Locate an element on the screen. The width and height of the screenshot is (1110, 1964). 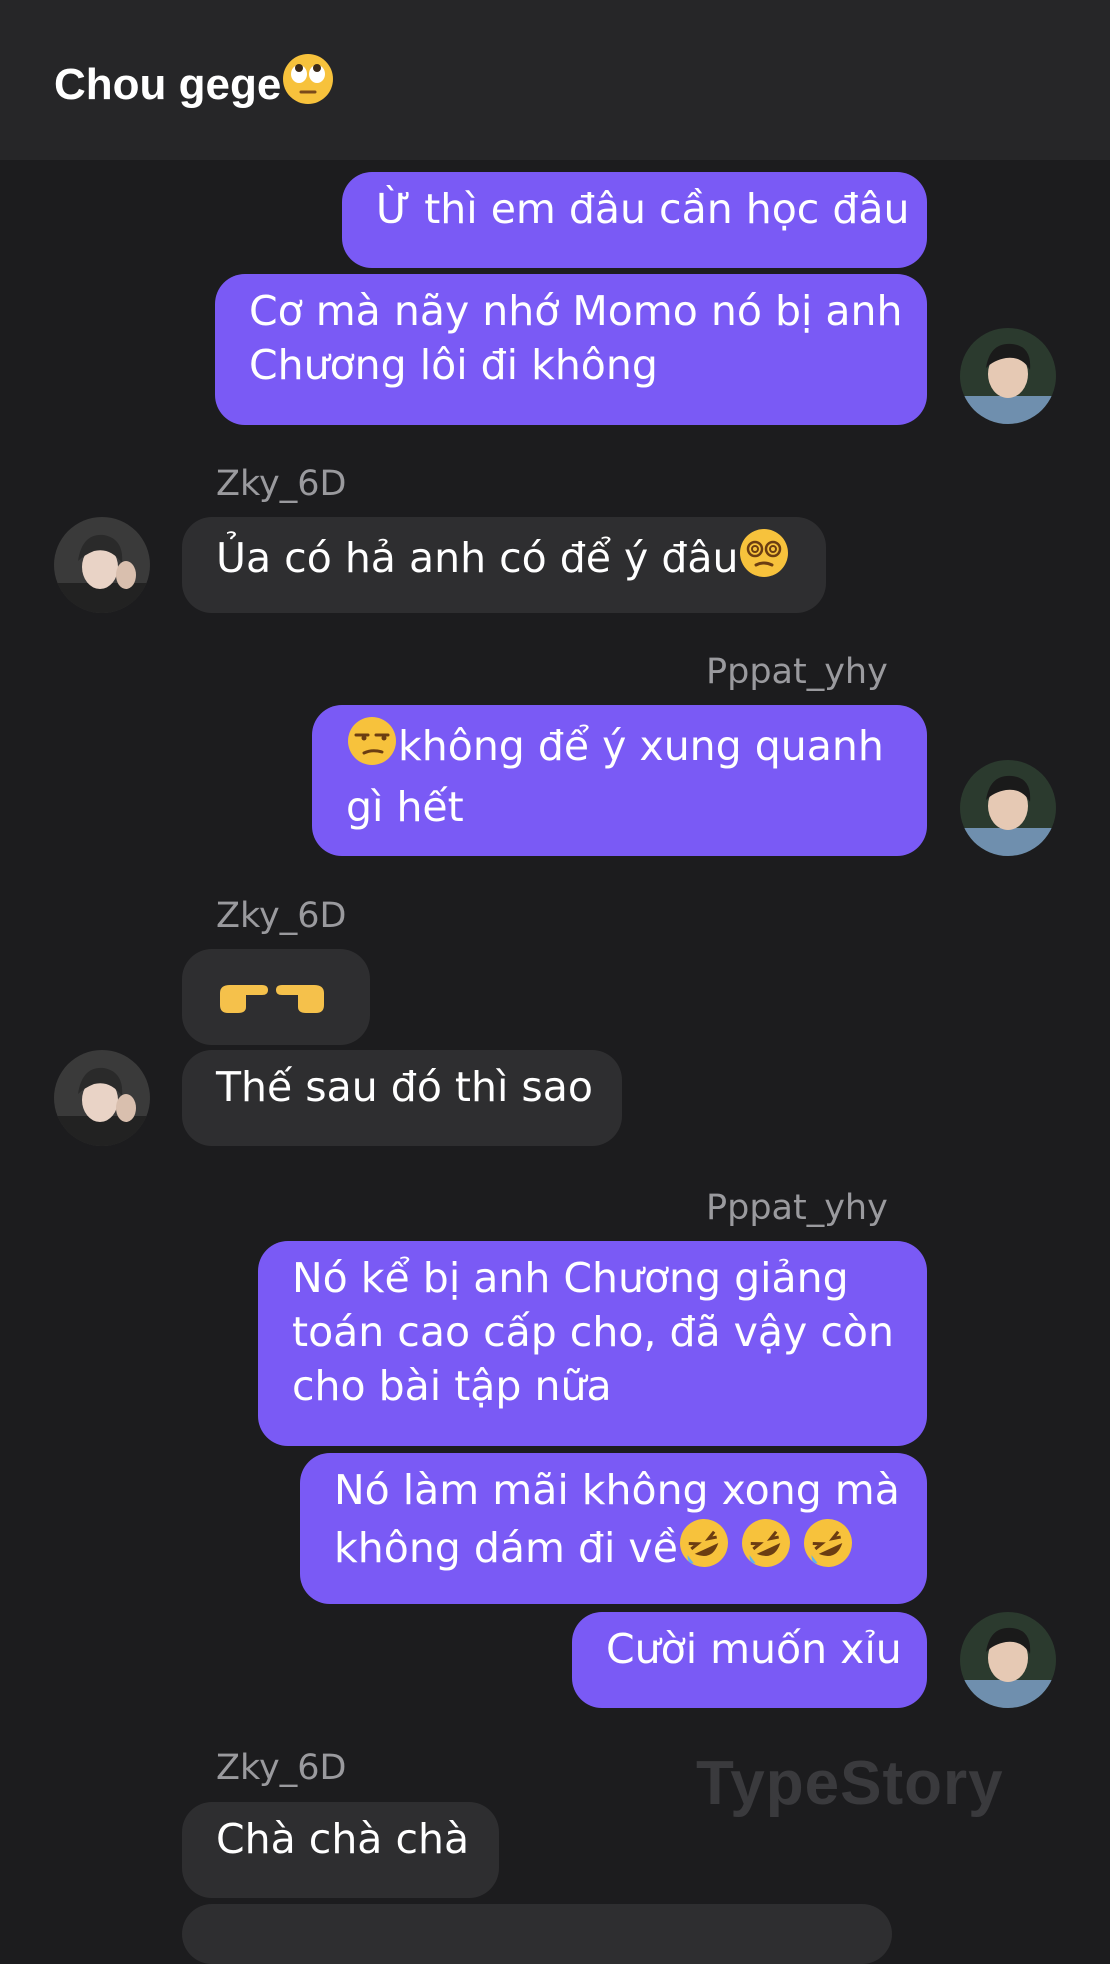
message-text-line: toán cao cấp cho, đã vậy còn is located at coordinates (593, 1332).